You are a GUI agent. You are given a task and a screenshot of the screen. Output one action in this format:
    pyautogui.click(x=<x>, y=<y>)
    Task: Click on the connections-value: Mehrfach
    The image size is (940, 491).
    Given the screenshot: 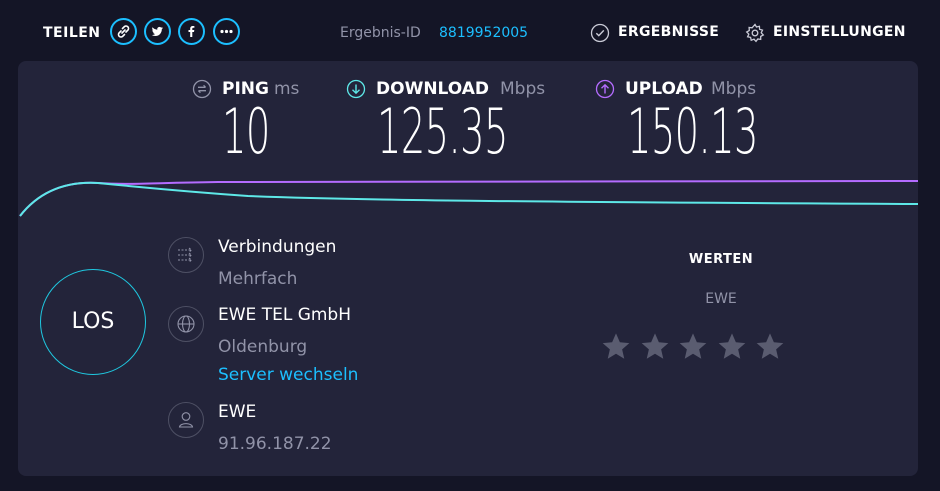 What is the action you would take?
    pyautogui.click(x=258, y=279)
    